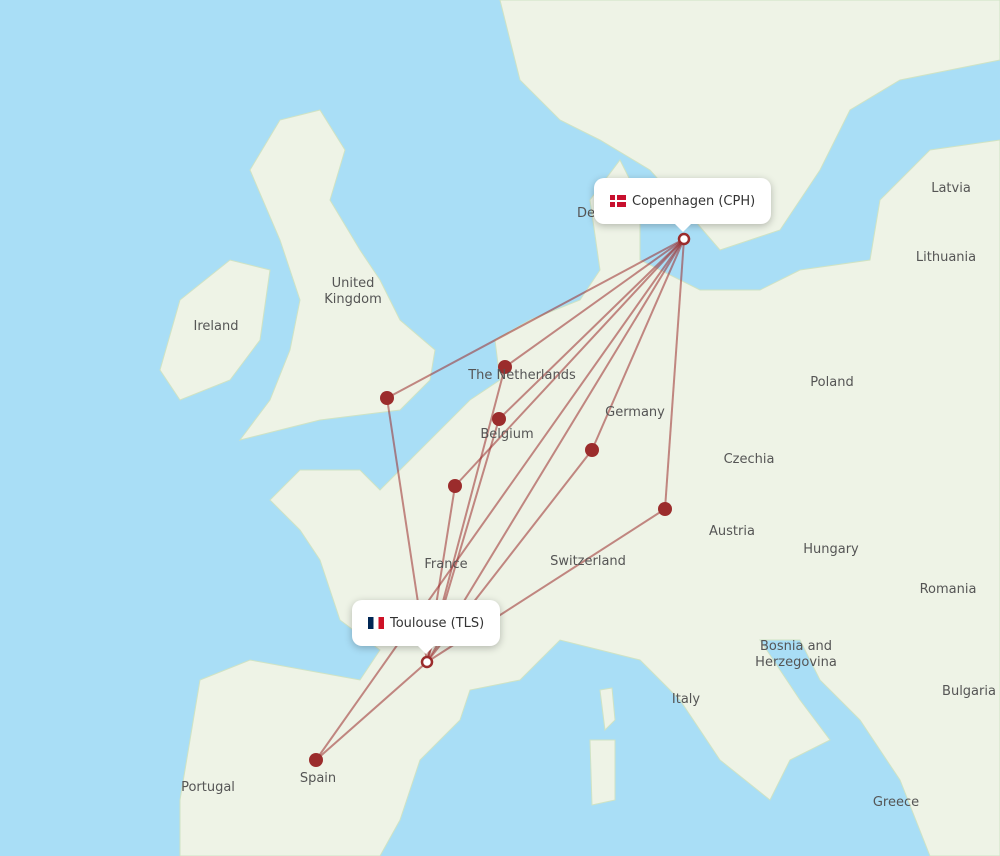  Describe the element at coordinates (686, 699) in the screenshot. I see `country-label: Italy` at that location.